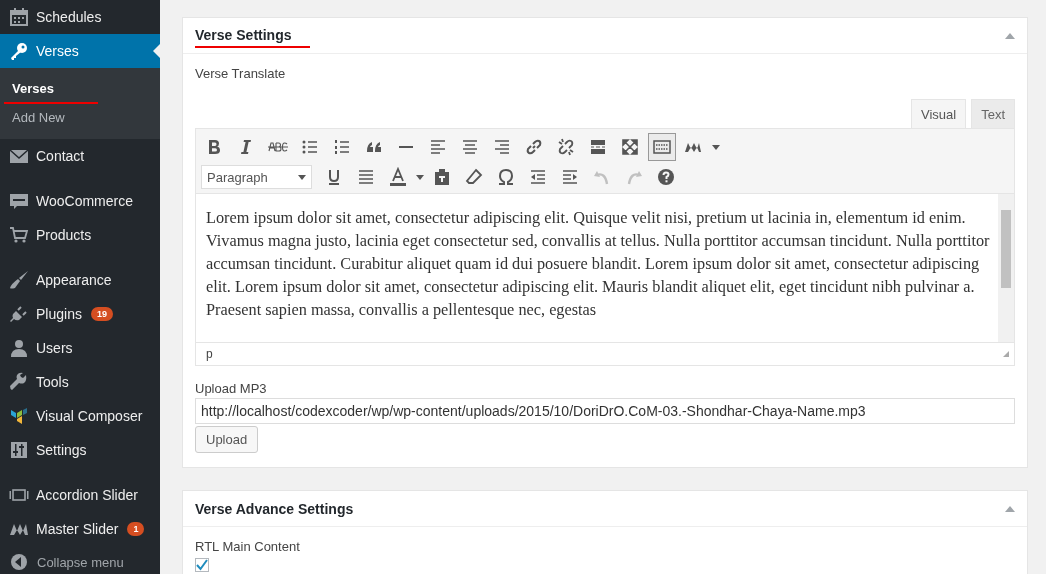 The height and width of the screenshot is (574, 1046). Describe the element at coordinates (80, 156) in the screenshot. I see `sidebar-menu-item: Contact` at that location.